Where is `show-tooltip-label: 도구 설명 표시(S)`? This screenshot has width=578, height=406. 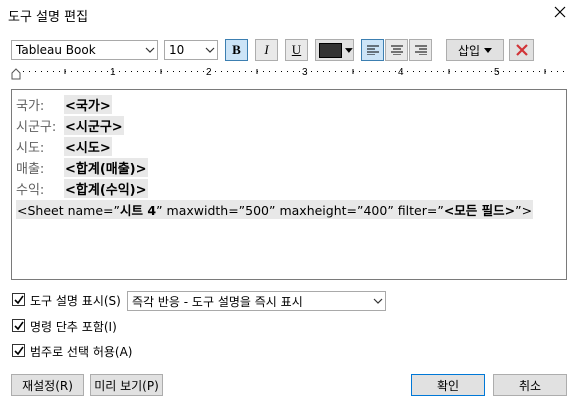
show-tooltip-label: 도구 설명 표시(S) is located at coordinates (75, 300).